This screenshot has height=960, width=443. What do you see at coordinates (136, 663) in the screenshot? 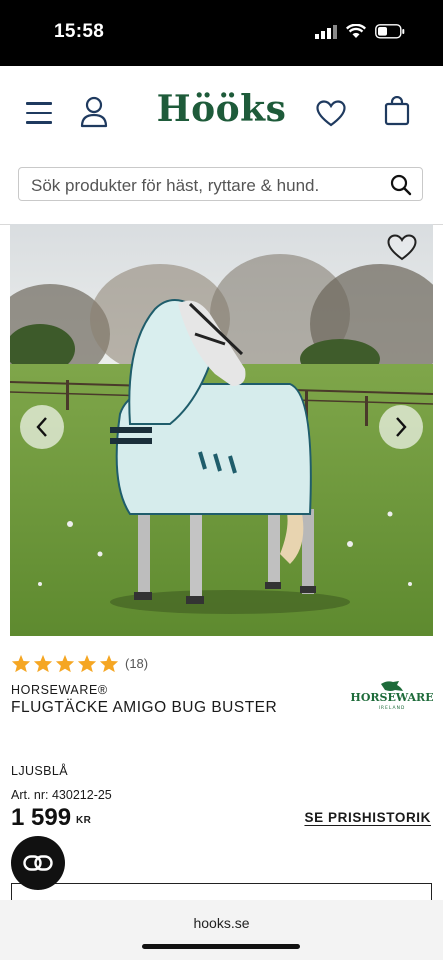
I see `review-count: (18)` at bounding box center [136, 663].